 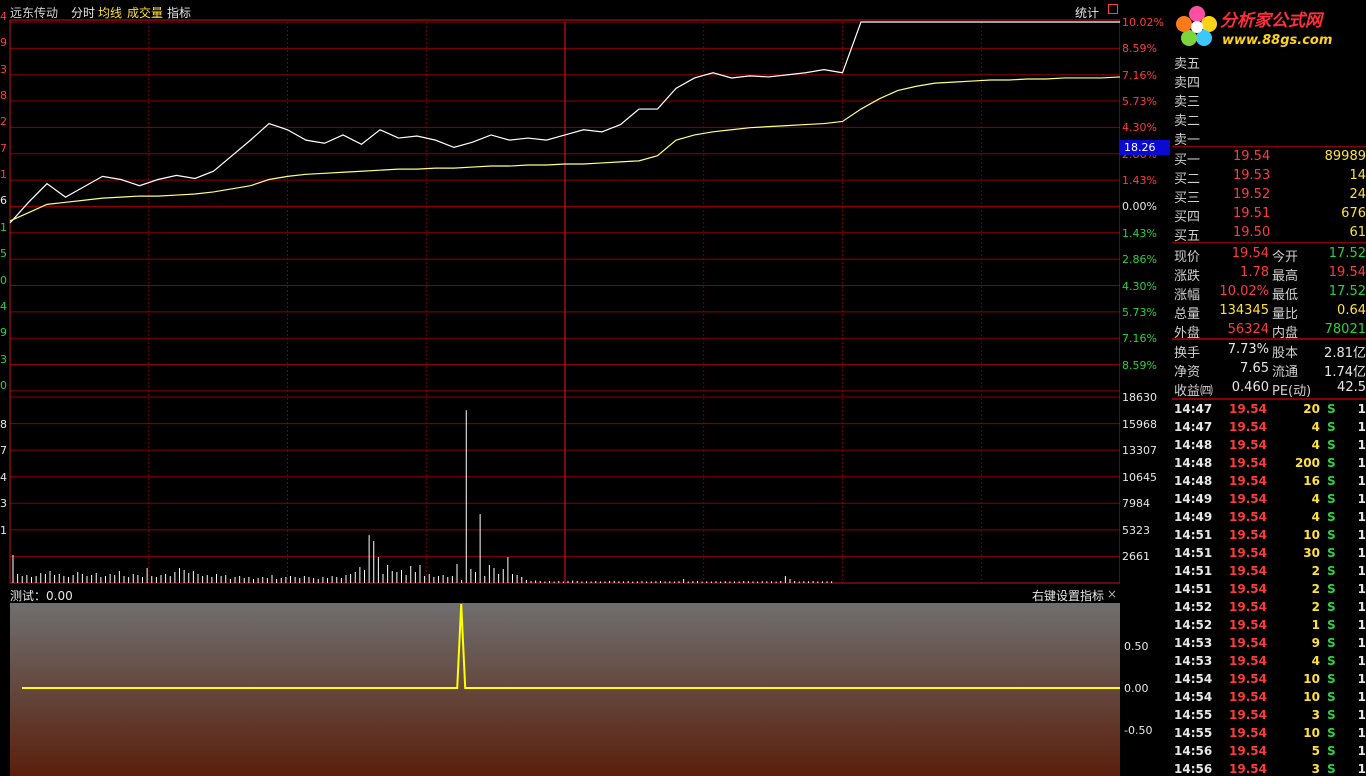 I want to click on tick-time: 14:56, so click(x=1193, y=751).